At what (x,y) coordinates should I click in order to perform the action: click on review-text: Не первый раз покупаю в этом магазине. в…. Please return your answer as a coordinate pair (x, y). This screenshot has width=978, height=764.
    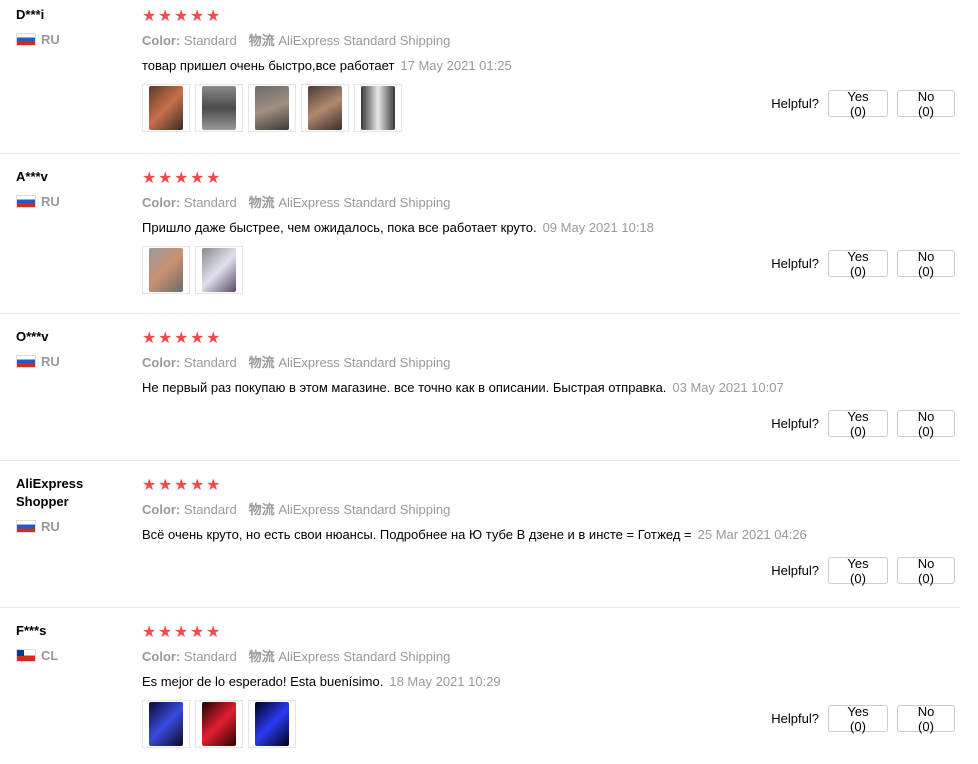
    Looking at the image, I should click on (551, 388).